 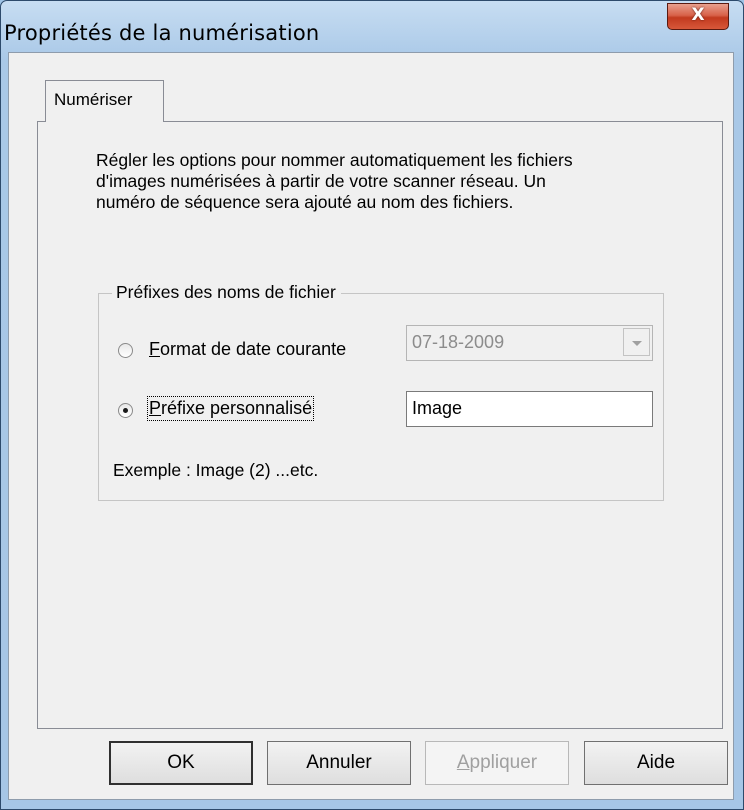 What do you see at coordinates (253, 349) in the screenshot?
I see `label-rest: ormat de date courante` at bounding box center [253, 349].